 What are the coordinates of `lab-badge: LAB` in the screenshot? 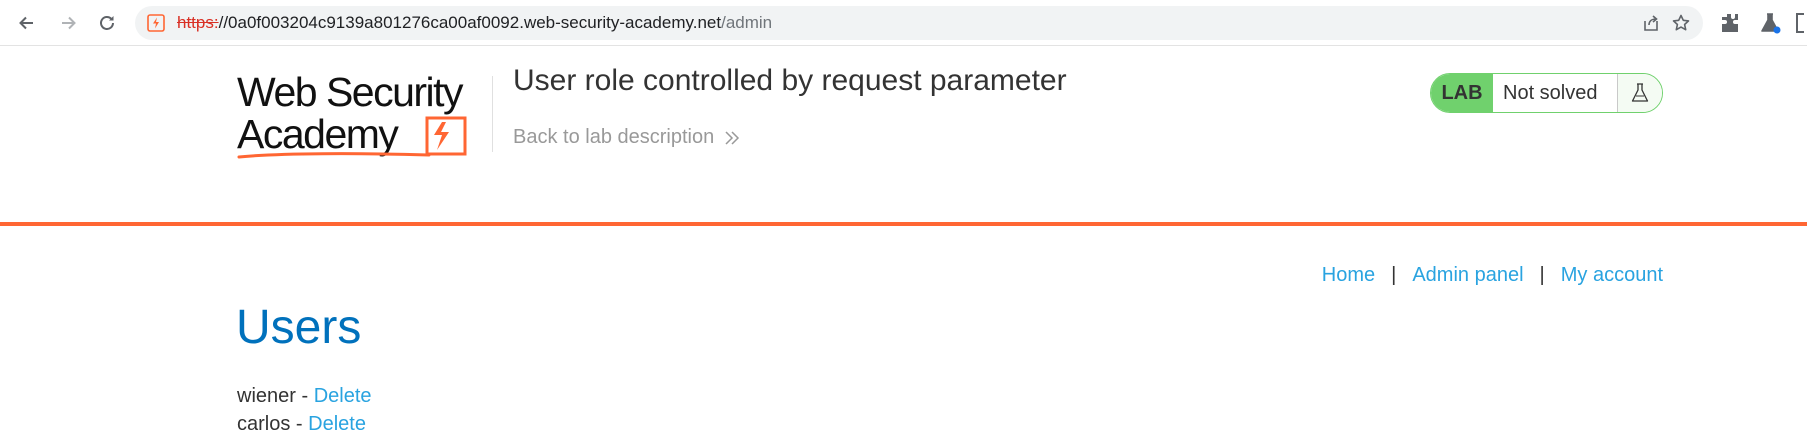 It's located at (1462, 93).